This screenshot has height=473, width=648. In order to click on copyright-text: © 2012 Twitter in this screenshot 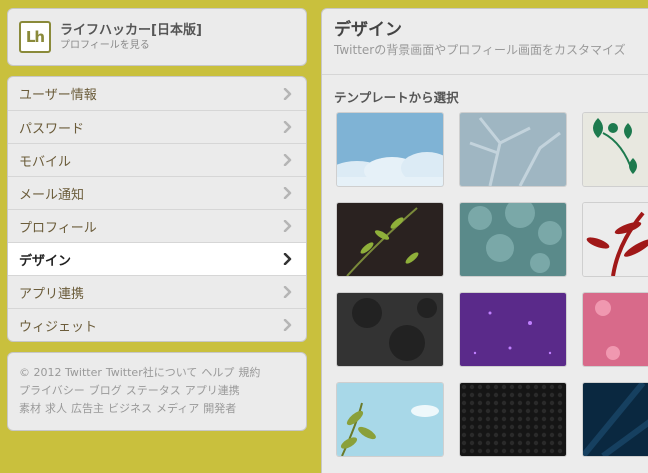, I will do `click(60, 372)`.